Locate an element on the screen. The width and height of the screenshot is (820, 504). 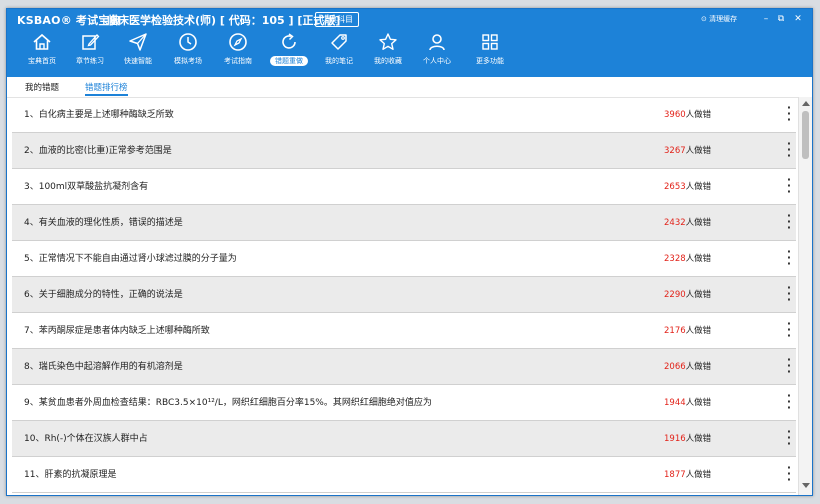
nav-label: 宝典首页 is located at coordinates (42, 61).